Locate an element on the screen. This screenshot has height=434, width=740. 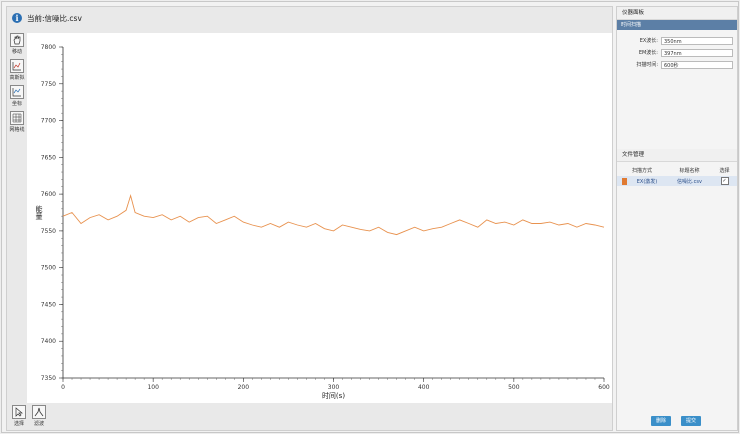
col-select: 选择 is located at coordinates (724, 171).